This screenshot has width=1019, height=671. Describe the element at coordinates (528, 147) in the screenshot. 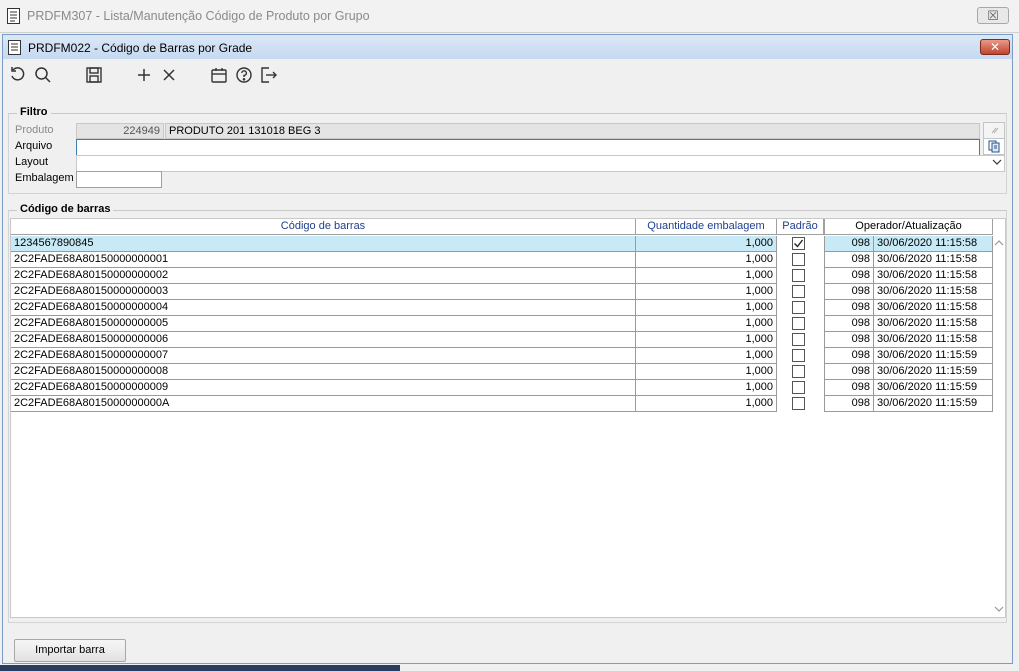

I see `arquivo-input` at that location.